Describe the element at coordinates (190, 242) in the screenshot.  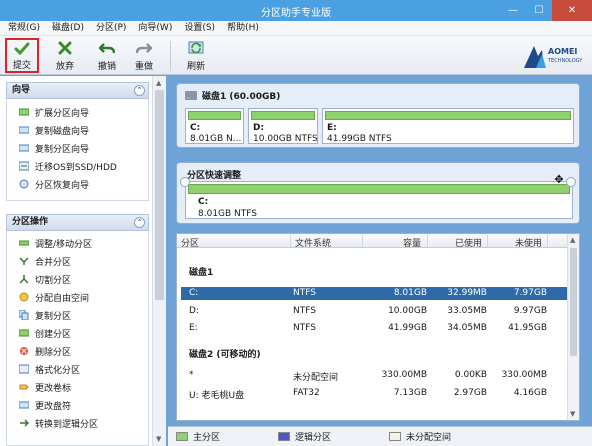
I see `col-header-partition: 分区` at that location.